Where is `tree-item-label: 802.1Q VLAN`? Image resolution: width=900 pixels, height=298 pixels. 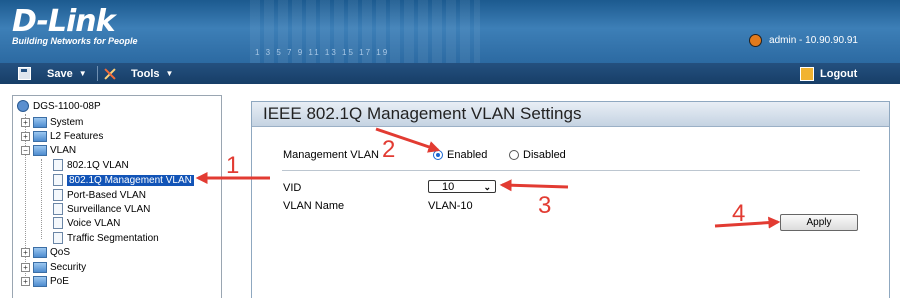
tree-item-label: 802.1Q VLAN is located at coordinates (98, 165).